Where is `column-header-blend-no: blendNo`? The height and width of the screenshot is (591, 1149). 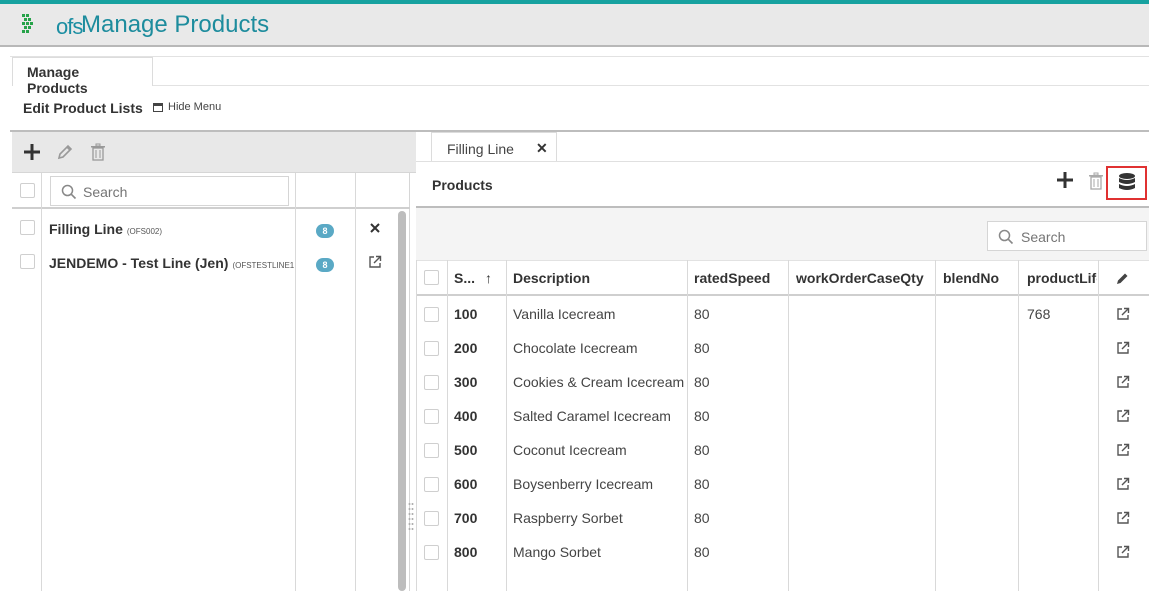
column-header-blend-no: blendNo is located at coordinates (971, 278).